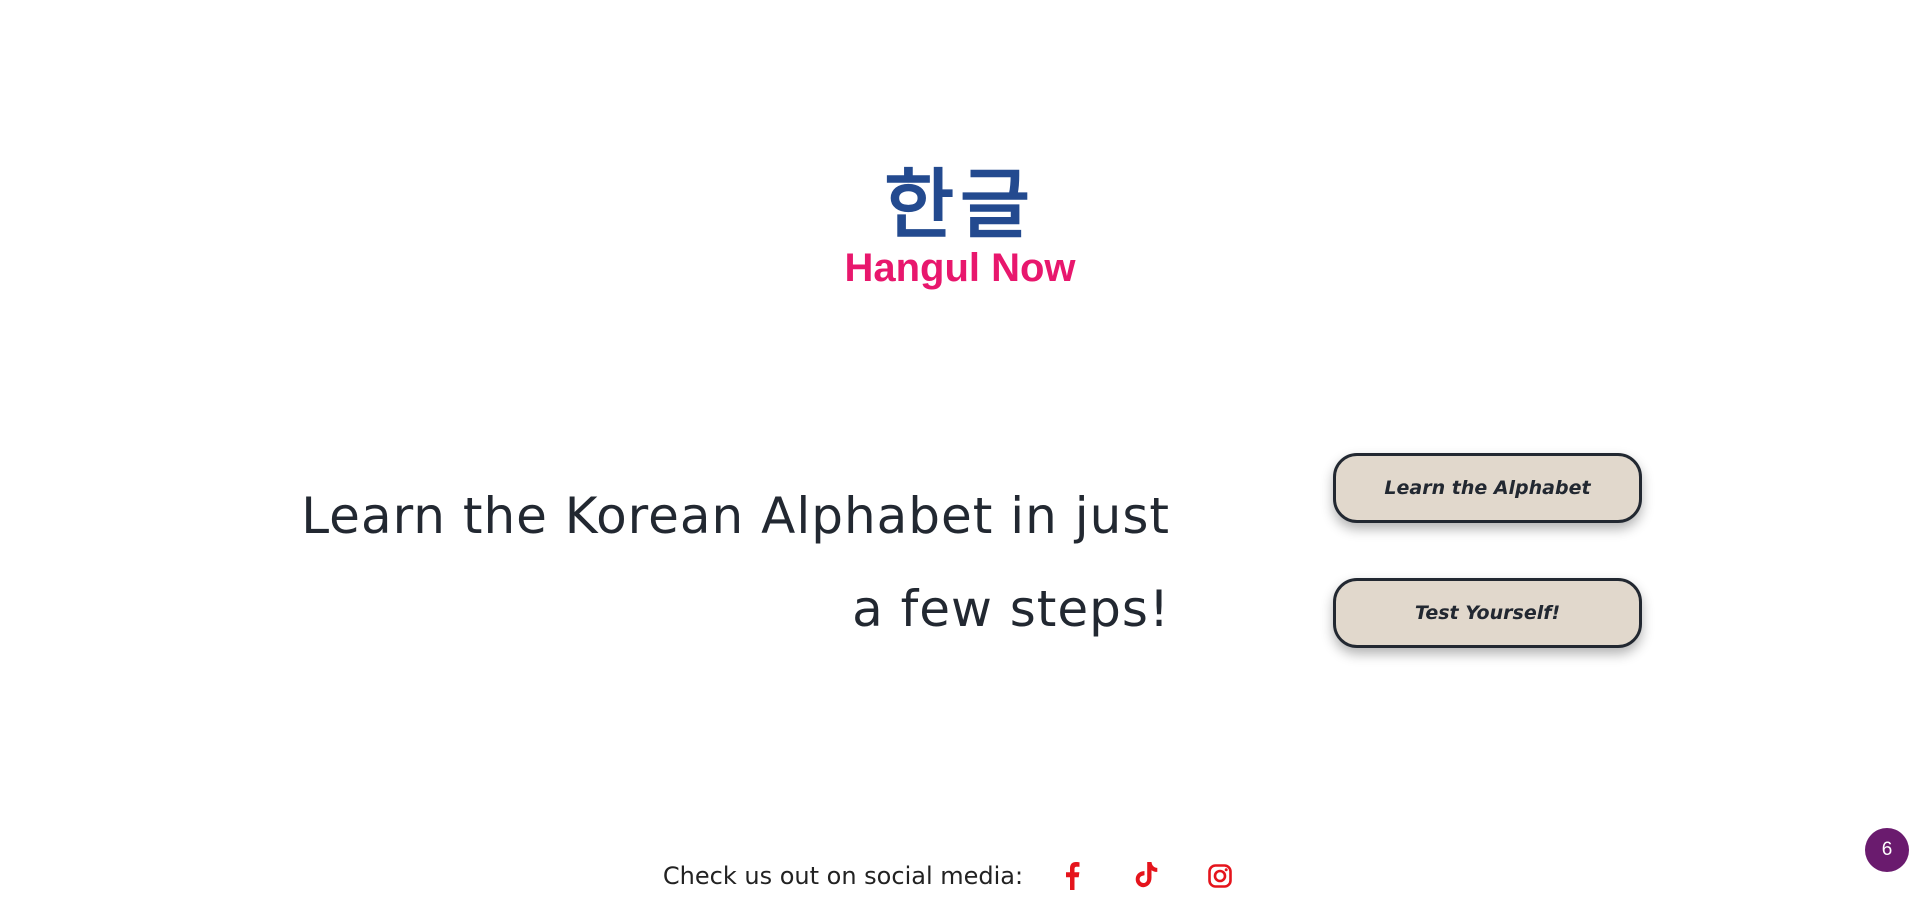 The height and width of the screenshot is (912, 1920). I want to click on logo: 한글 Hangul Now, so click(960, 225).